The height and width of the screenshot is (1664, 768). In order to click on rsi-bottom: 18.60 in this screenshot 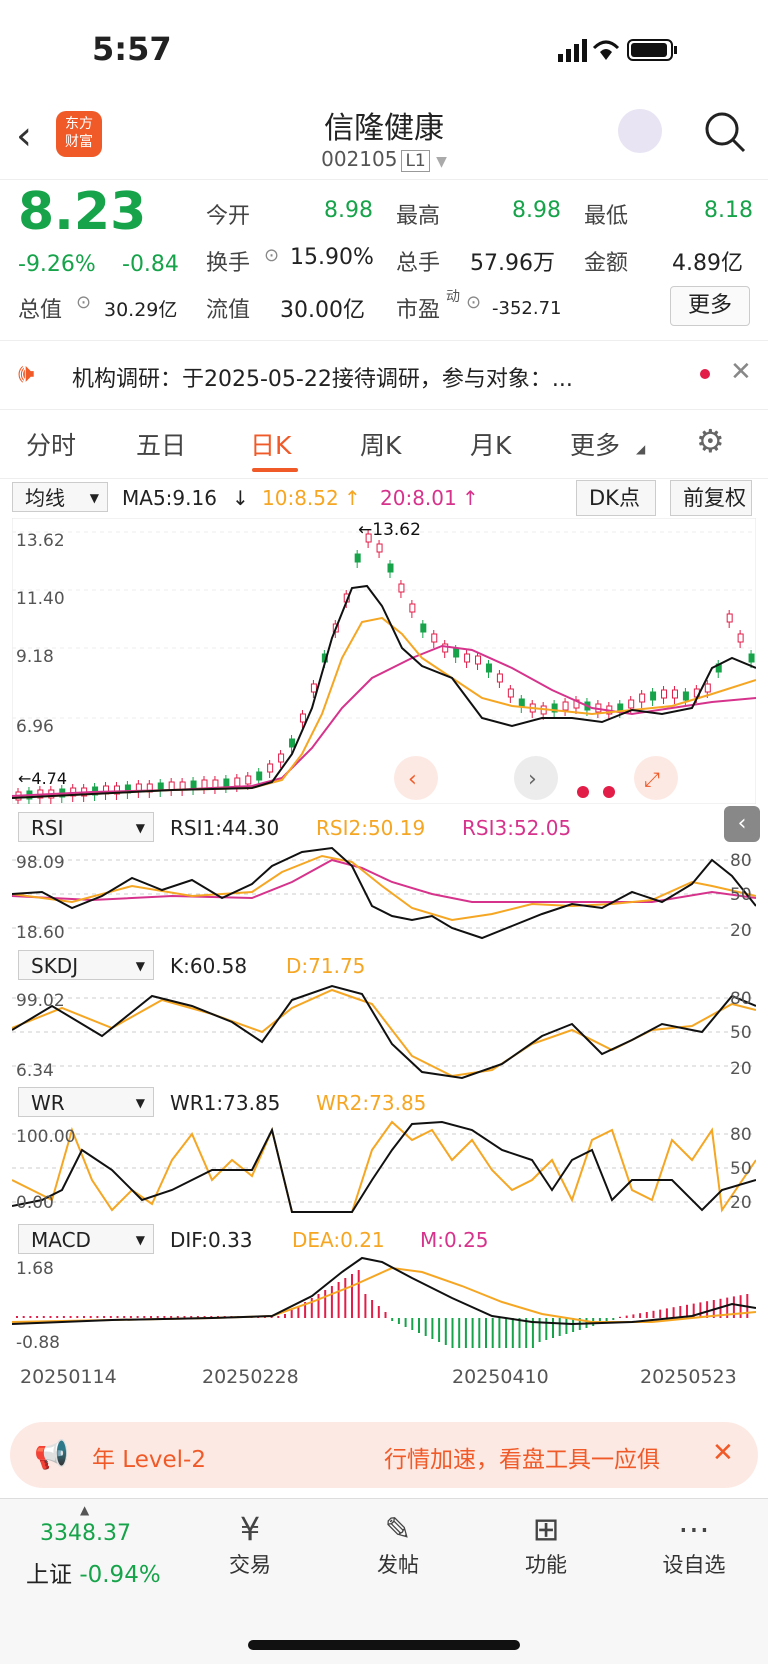, I will do `click(40, 932)`.